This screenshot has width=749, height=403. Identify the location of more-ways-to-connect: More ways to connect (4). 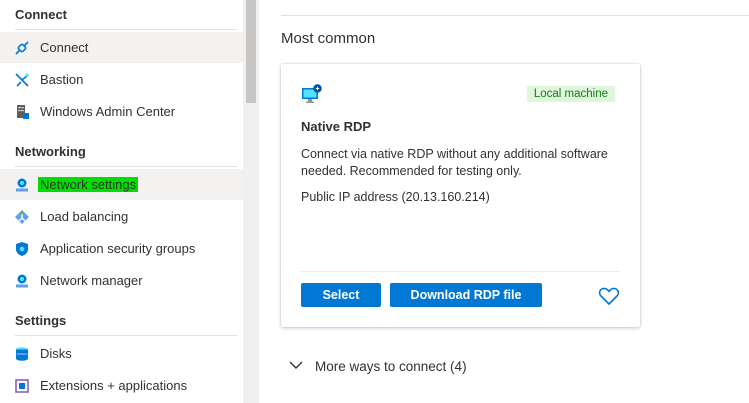
(378, 366).